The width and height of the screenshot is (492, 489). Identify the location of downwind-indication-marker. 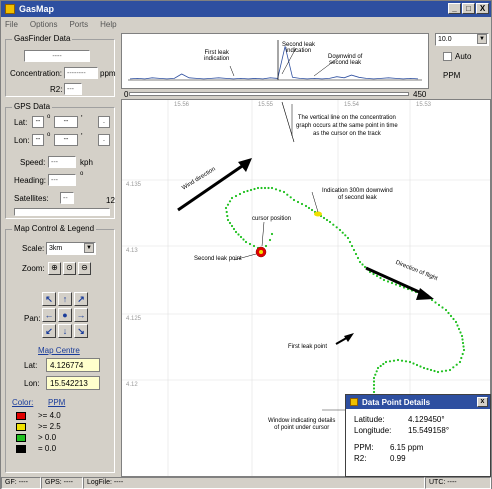
(318, 214).